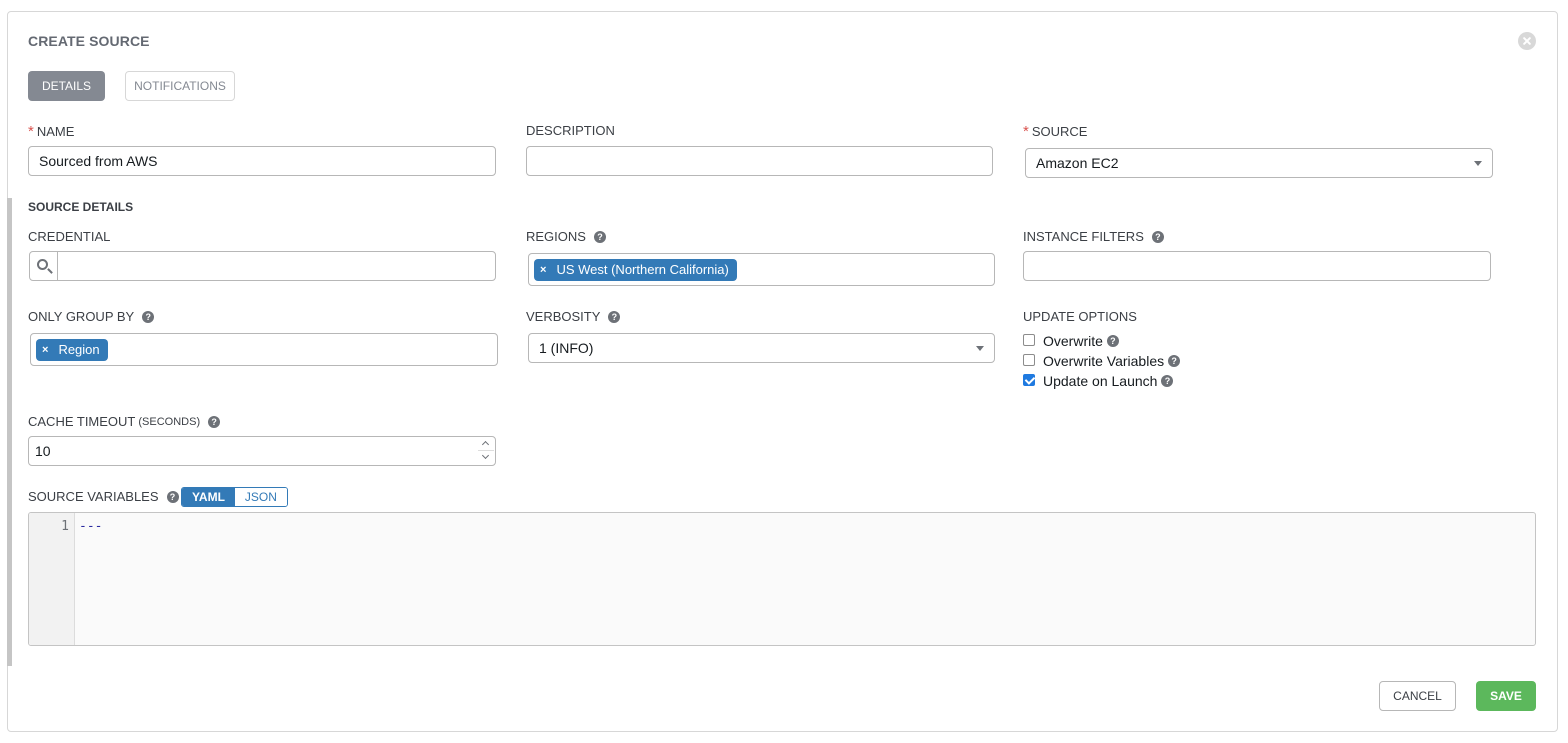 The image size is (1568, 743). Describe the element at coordinates (52, 579) in the screenshot. I see `editor-gutter: 1` at that location.